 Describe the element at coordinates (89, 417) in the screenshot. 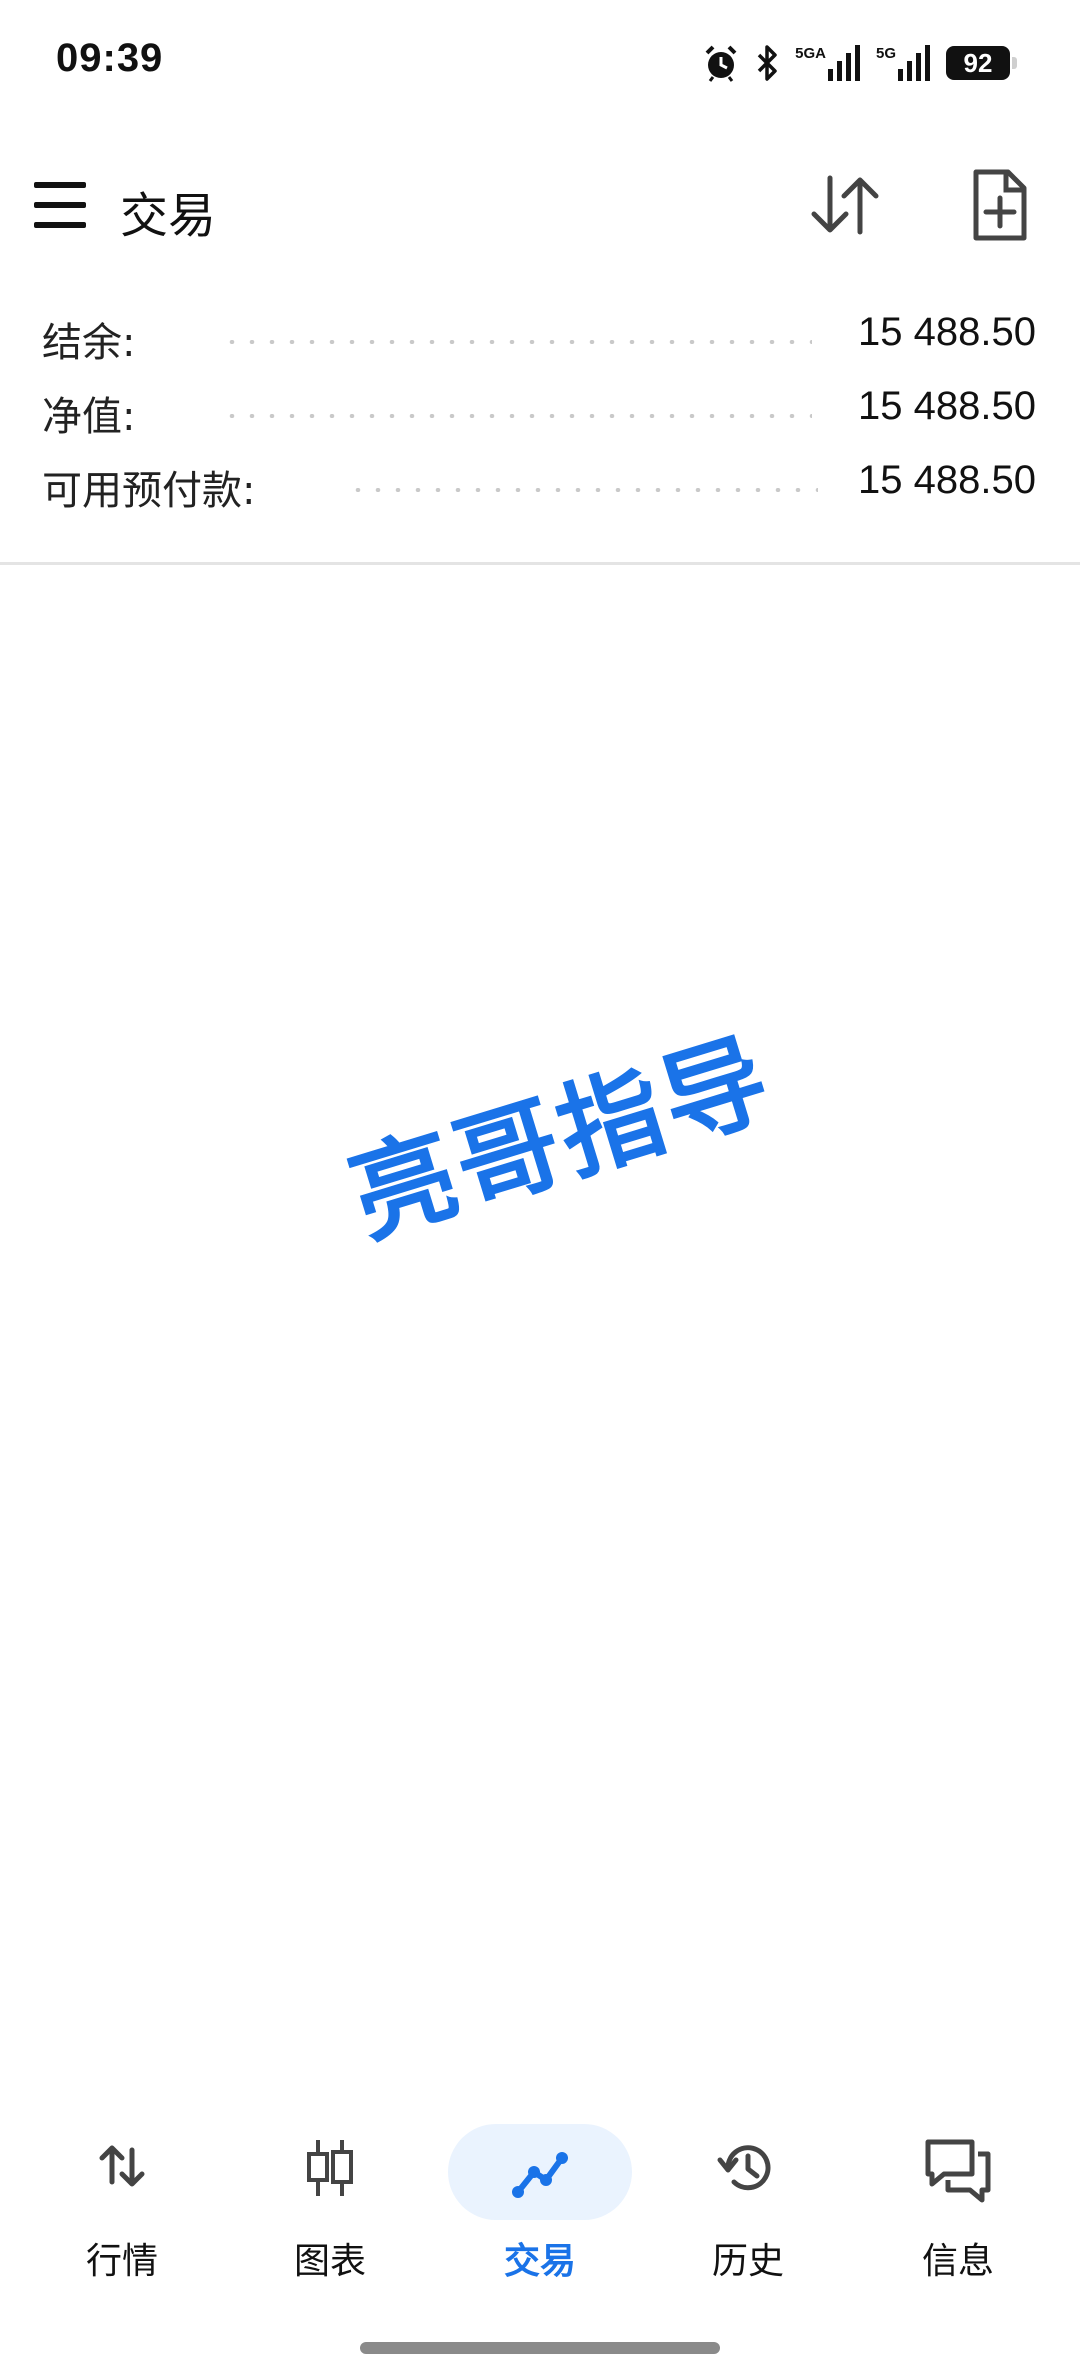

I see `equity-label: 净值:` at that location.